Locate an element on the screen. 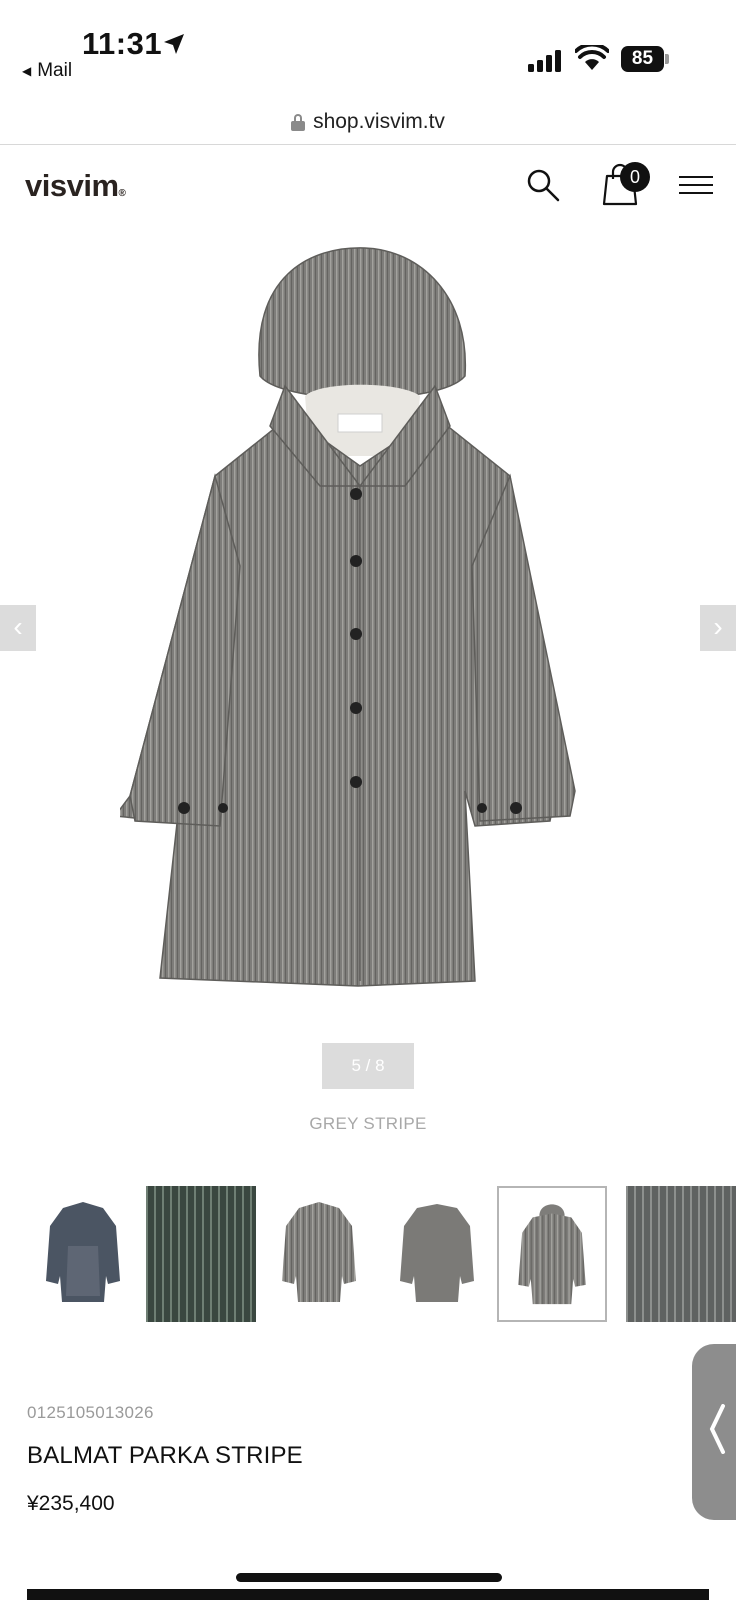 The height and width of the screenshot is (1600, 736). site-header: visvim® 0 is located at coordinates (368, 186).